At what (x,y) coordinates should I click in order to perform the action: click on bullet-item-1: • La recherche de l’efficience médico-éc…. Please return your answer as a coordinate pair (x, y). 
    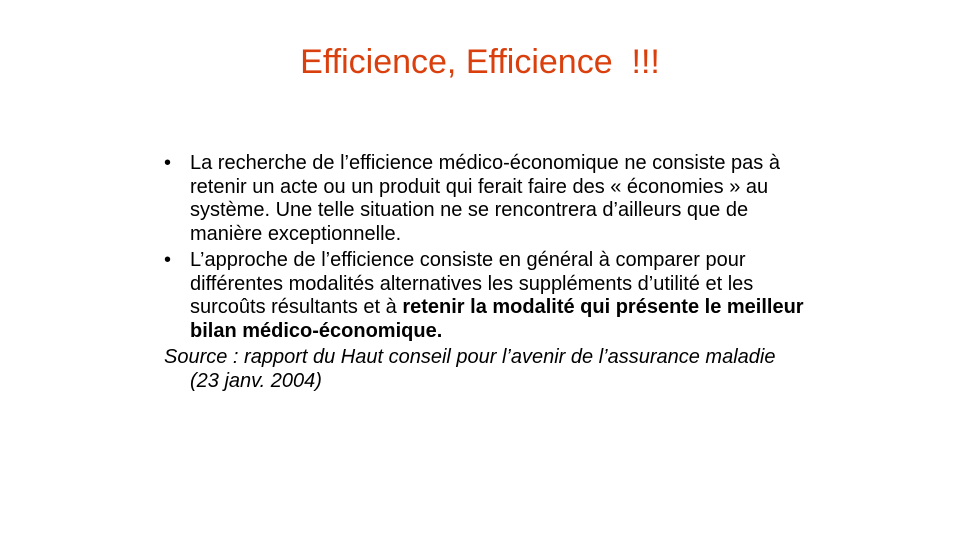
    Looking at the image, I should click on (484, 199).